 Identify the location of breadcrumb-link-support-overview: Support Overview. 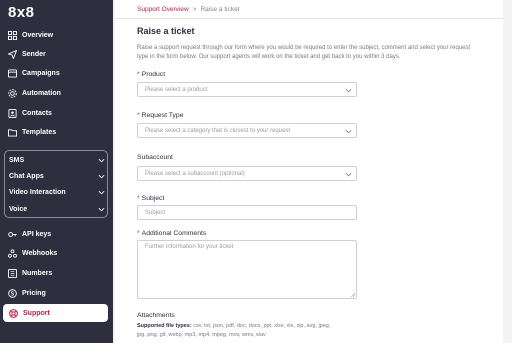
(163, 9).